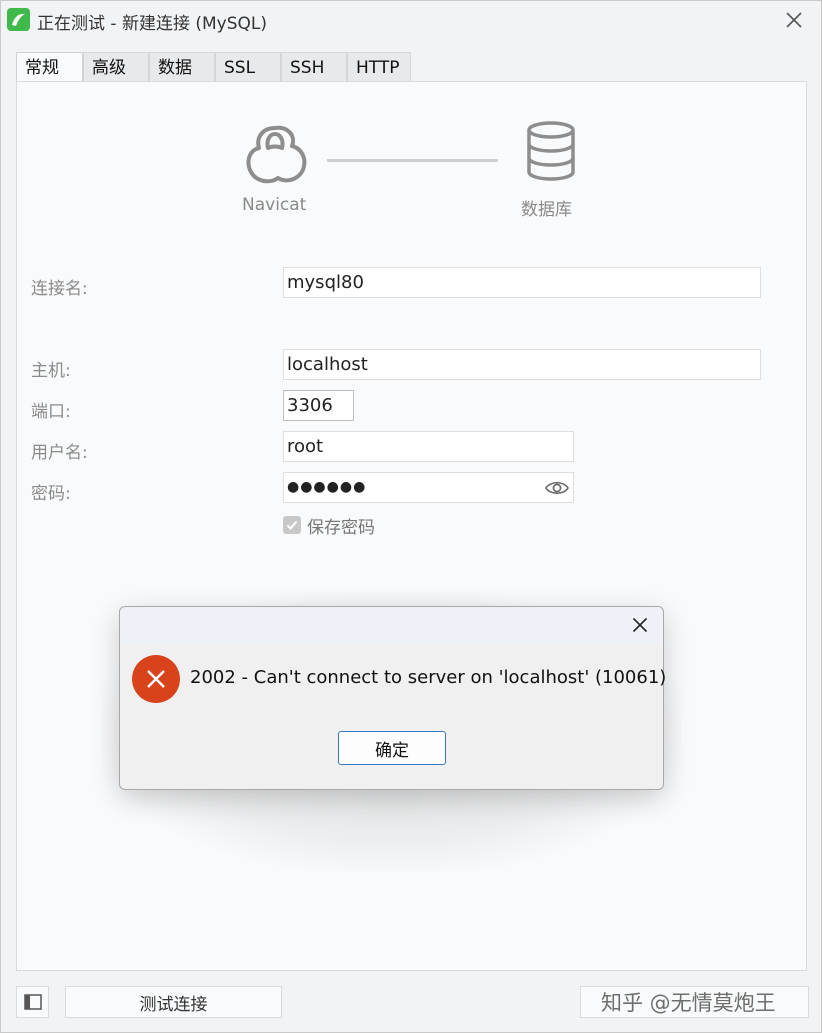  Describe the element at coordinates (276, 154) in the screenshot. I see `navicat-logo-icon` at that location.